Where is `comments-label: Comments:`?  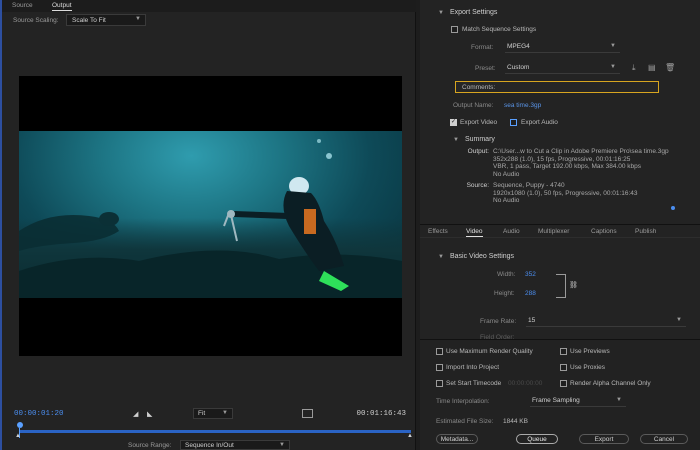
comments-label: Comments: is located at coordinates (479, 87).